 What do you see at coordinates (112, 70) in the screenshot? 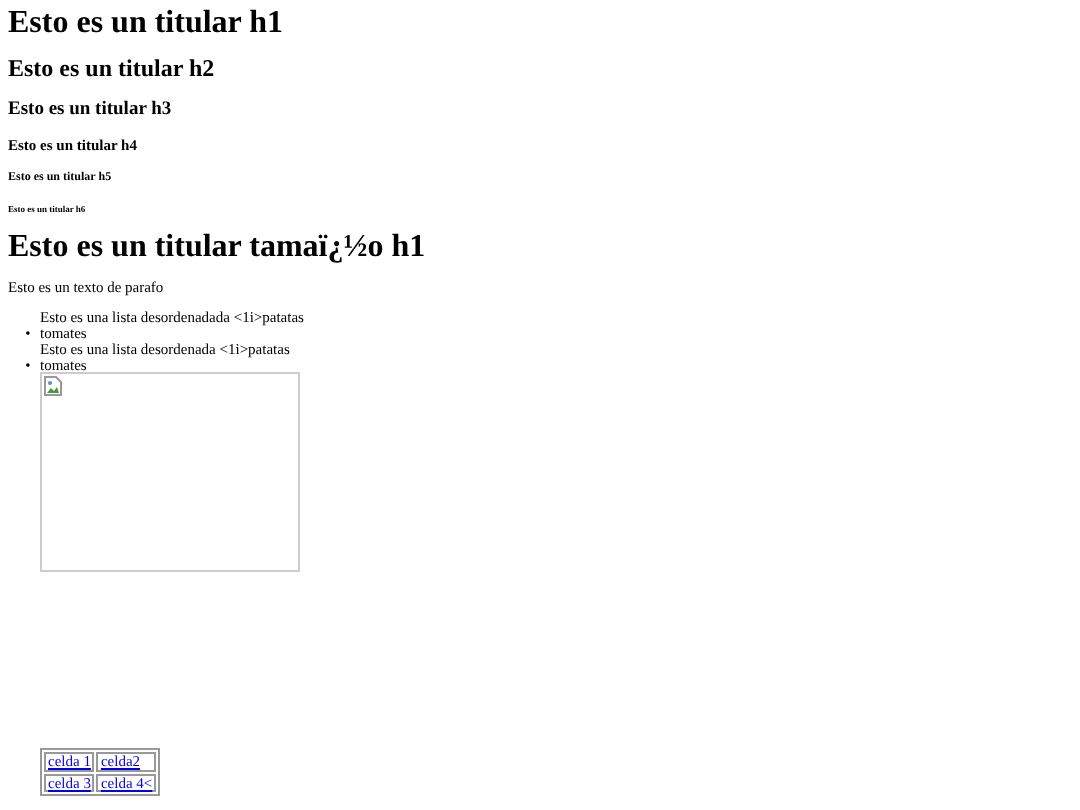
I see `heading: Esto es un titular h2` at bounding box center [112, 70].